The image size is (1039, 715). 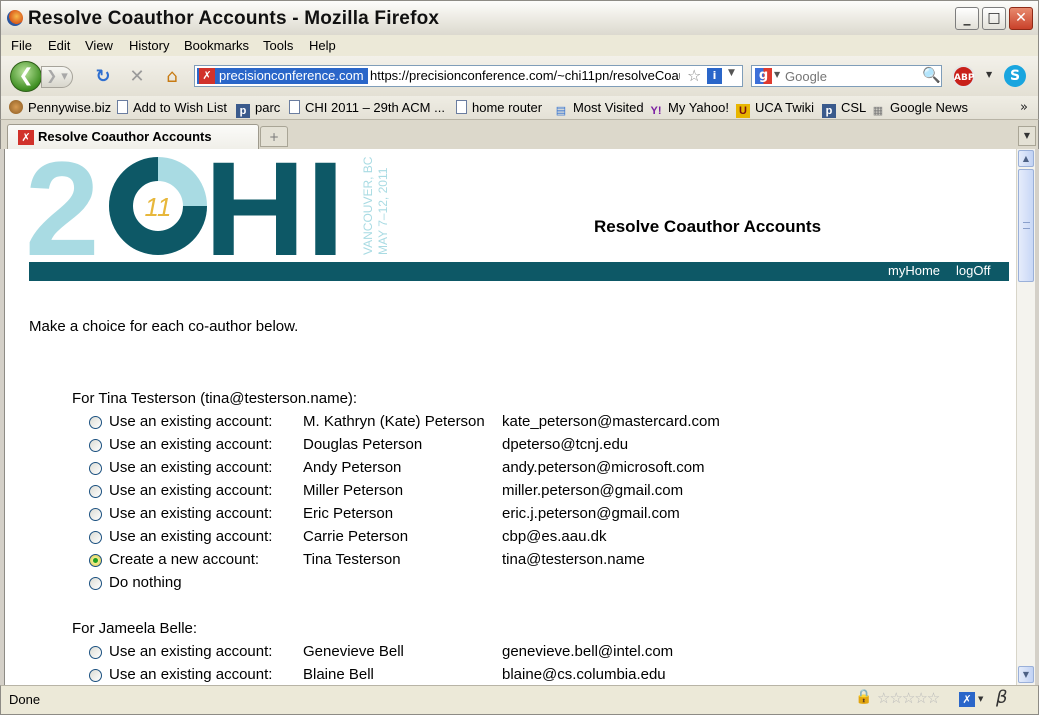 I want to click on new-tab-button: +, so click(x=274, y=136).